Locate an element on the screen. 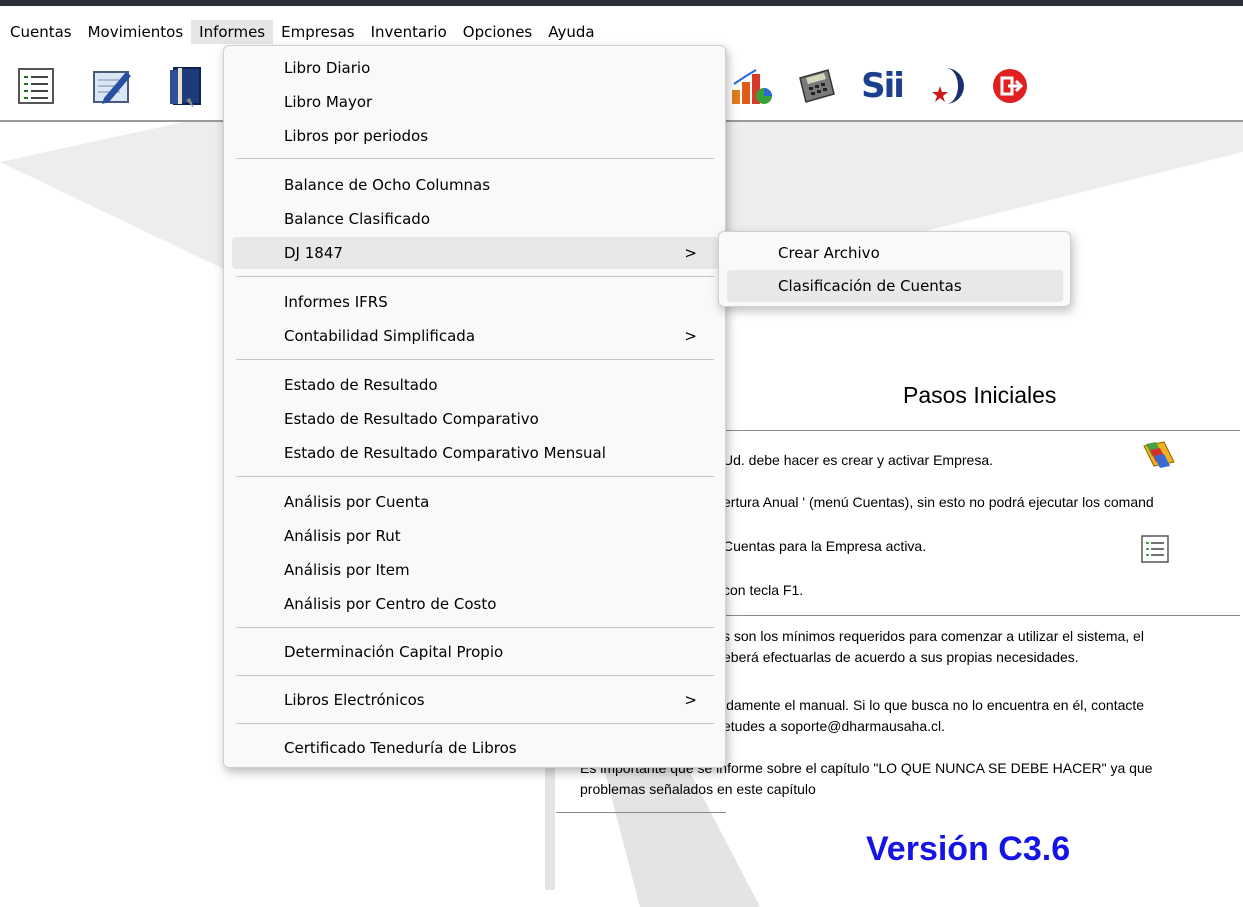 The width and height of the screenshot is (1243, 907). menu-item-label: Balance de Ocho Columnas is located at coordinates (387, 185).